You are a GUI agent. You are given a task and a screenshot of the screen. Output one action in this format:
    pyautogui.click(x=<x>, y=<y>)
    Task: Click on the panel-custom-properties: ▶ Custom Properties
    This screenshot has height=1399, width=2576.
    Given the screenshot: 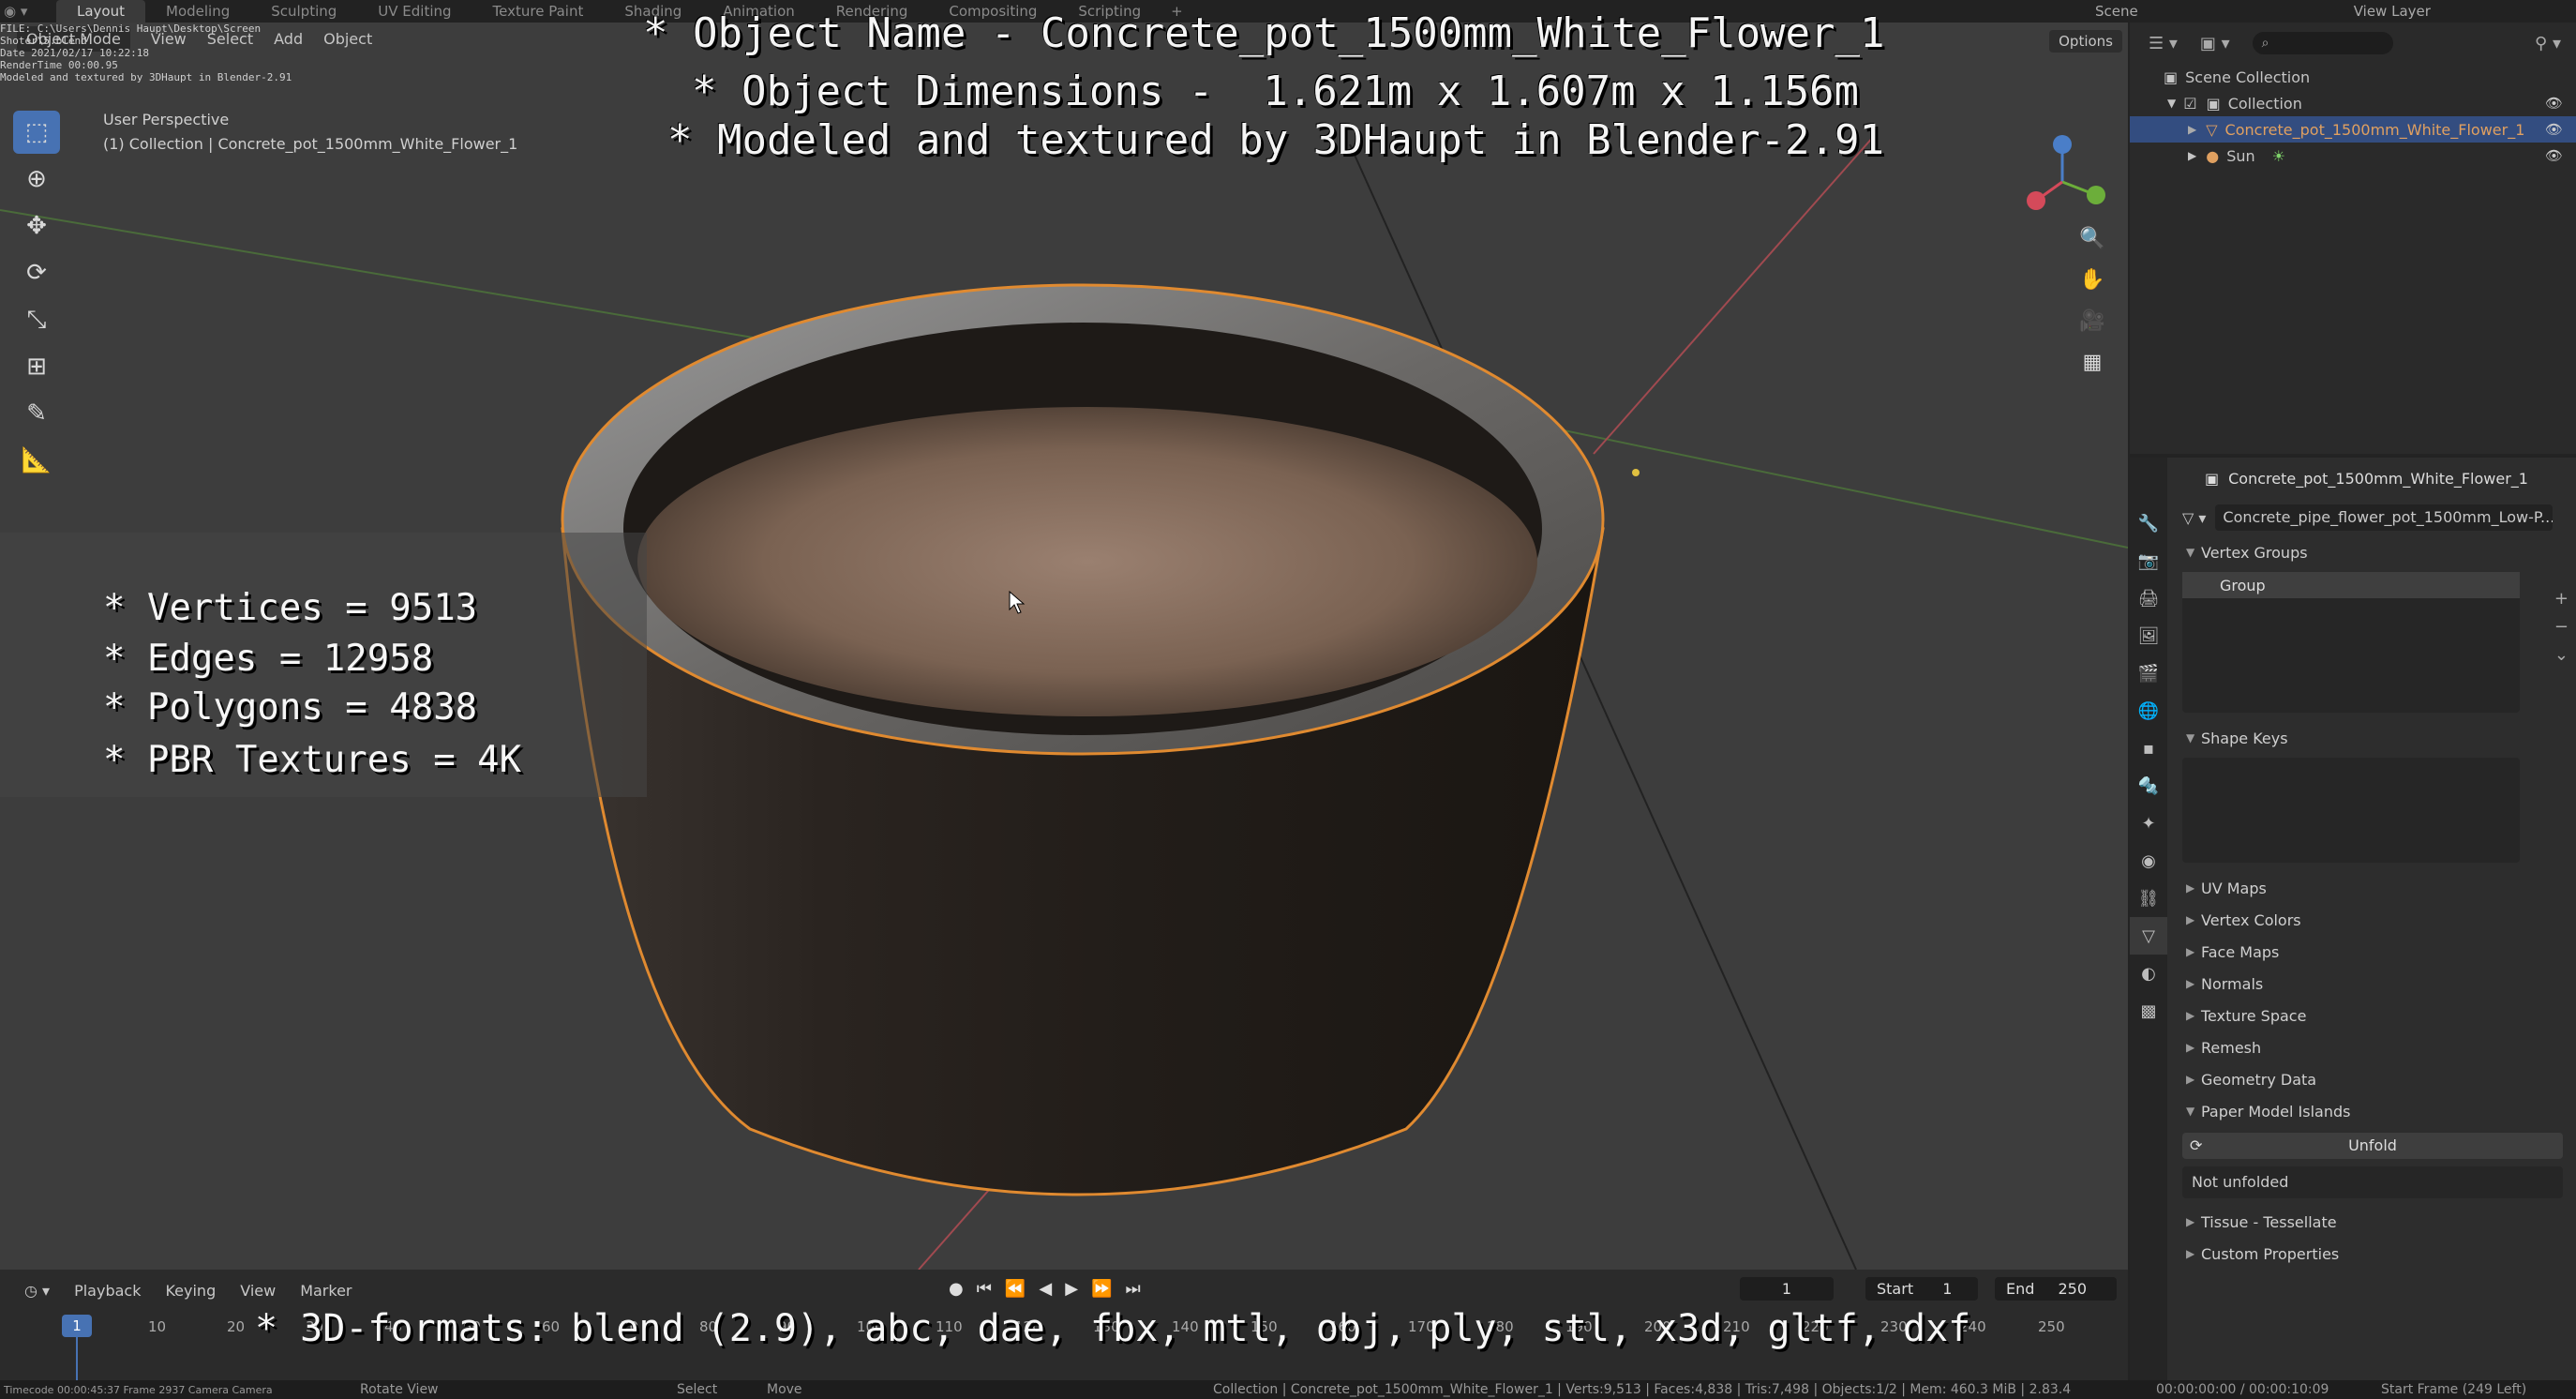 What is the action you would take?
    pyautogui.click(x=2372, y=1254)
    